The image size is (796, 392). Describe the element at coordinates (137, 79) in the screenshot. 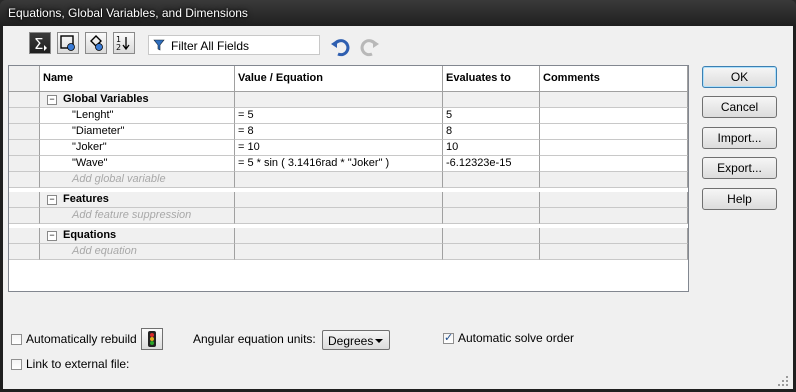

I see `column-header-name: Name` at that location.